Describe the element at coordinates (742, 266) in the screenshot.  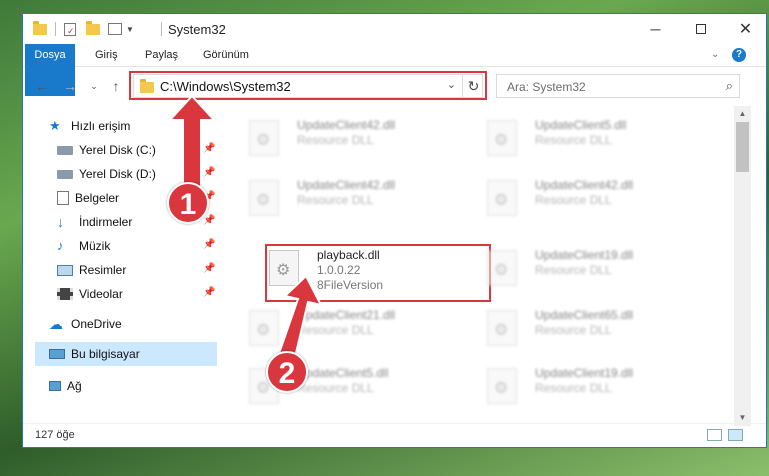
I see `vertical-scrollbar: ▲ ▼` at that location.